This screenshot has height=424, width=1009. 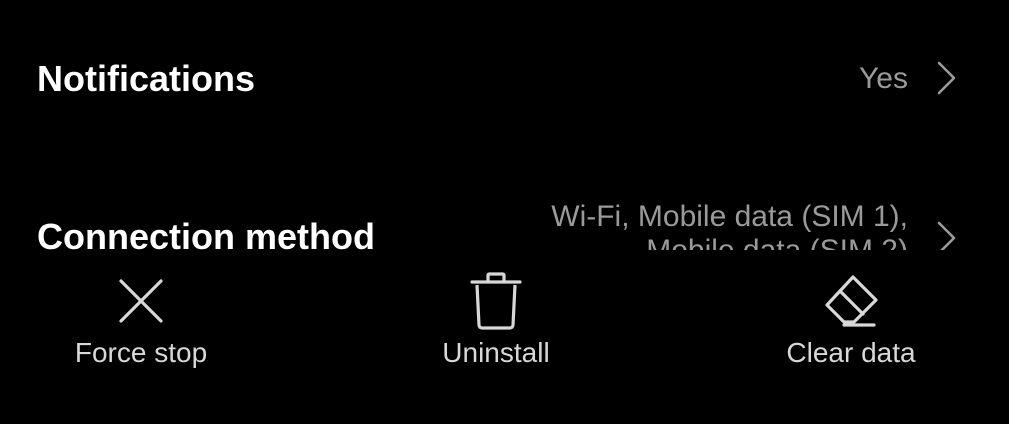 What do you see at coordinates (883, 78) in the screenshot?
I see `notifications-value: Yes` at bounding box center [883, 78].